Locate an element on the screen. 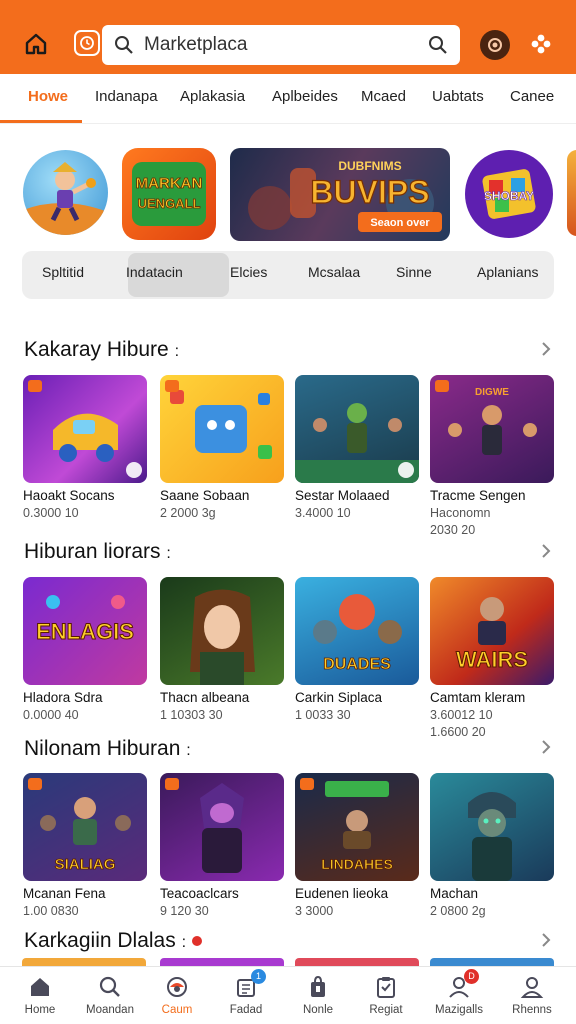  app-name: Haoakt Socans is located at coordinates (69, 495).